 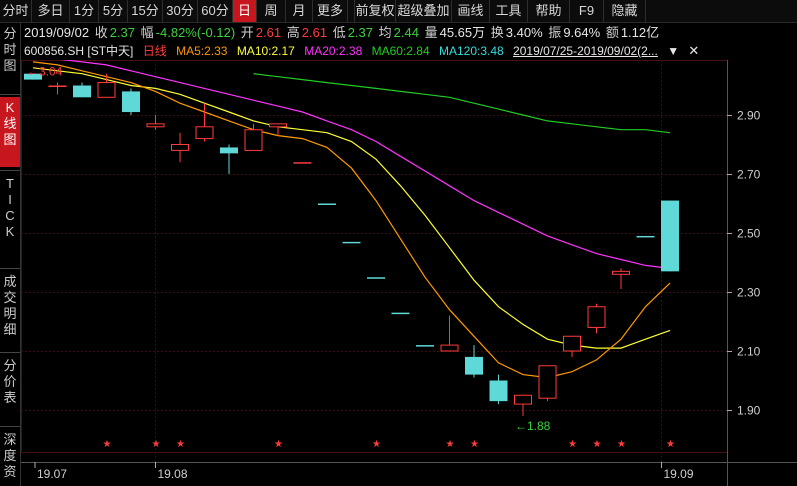 What do you see at coordinates (293, 32) in the screenshot?
I see `high-label: 高` at bounding box center [293, 32].